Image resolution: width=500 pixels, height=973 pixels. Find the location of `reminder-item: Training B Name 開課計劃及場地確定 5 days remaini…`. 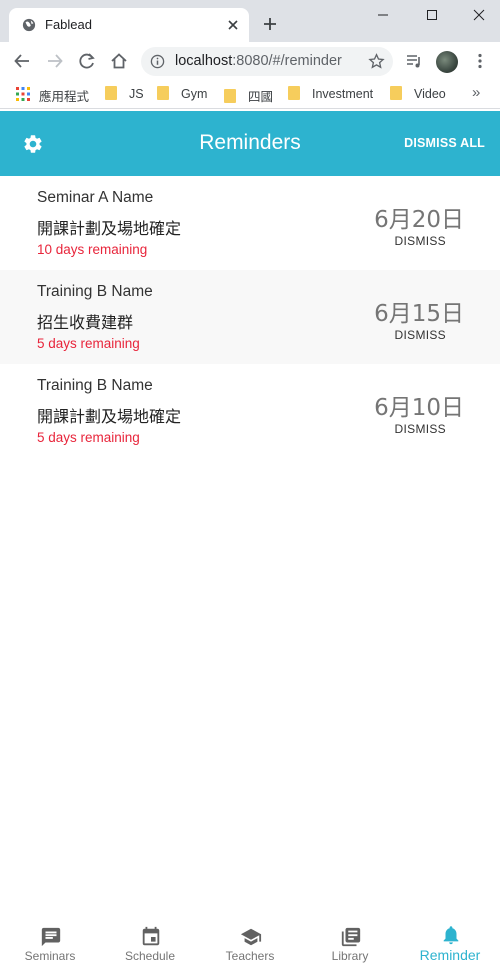

reminder-item: Training B Name 開課計劃及場地確定 5 days remaini… is located at coordinates (250, 411).